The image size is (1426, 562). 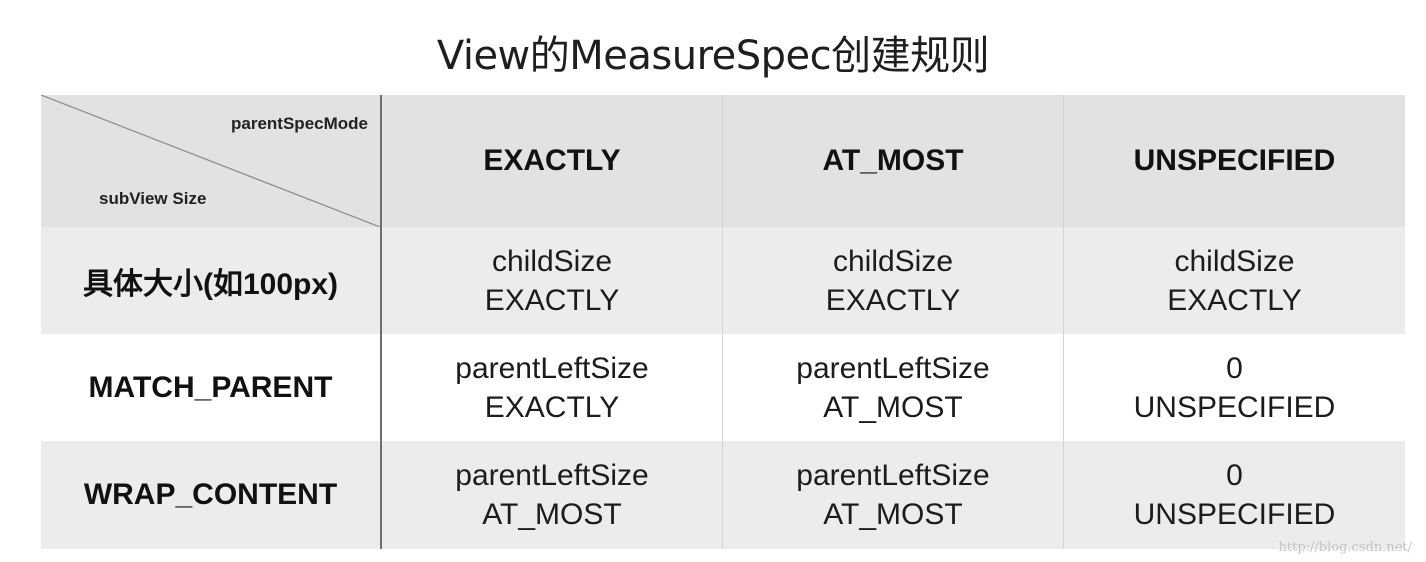 I want to click on row-header-label: WRAP_CONTENT, so click(x=210, y=494).